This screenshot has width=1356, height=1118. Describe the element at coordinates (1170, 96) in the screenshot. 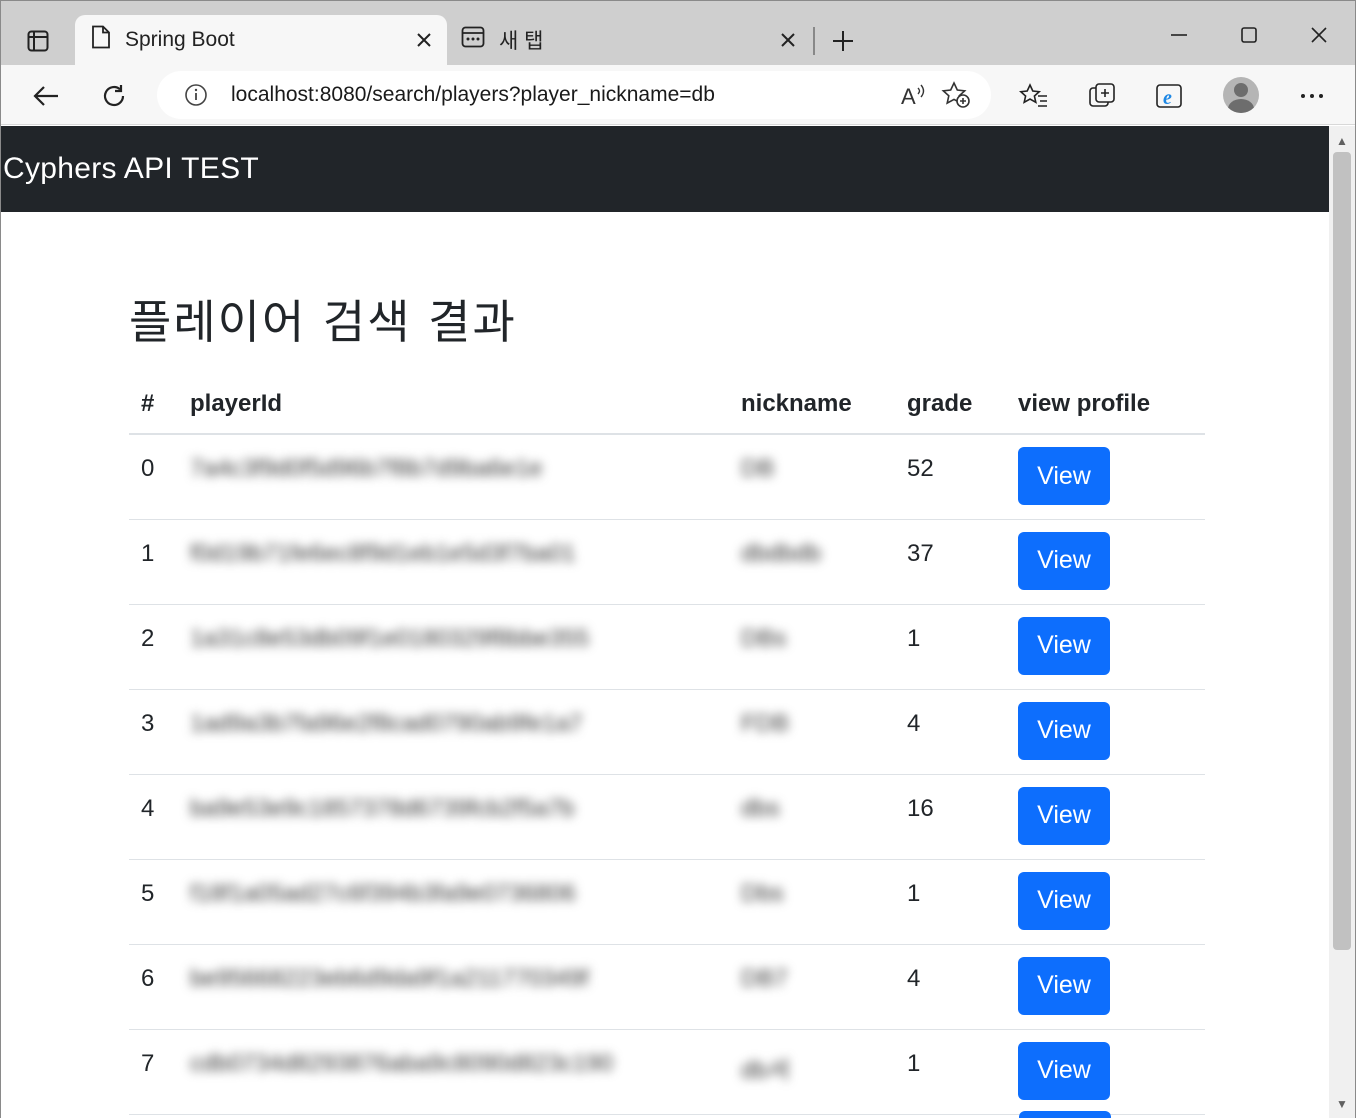

I see `internet-explorer-mode-icon: e` at that location.